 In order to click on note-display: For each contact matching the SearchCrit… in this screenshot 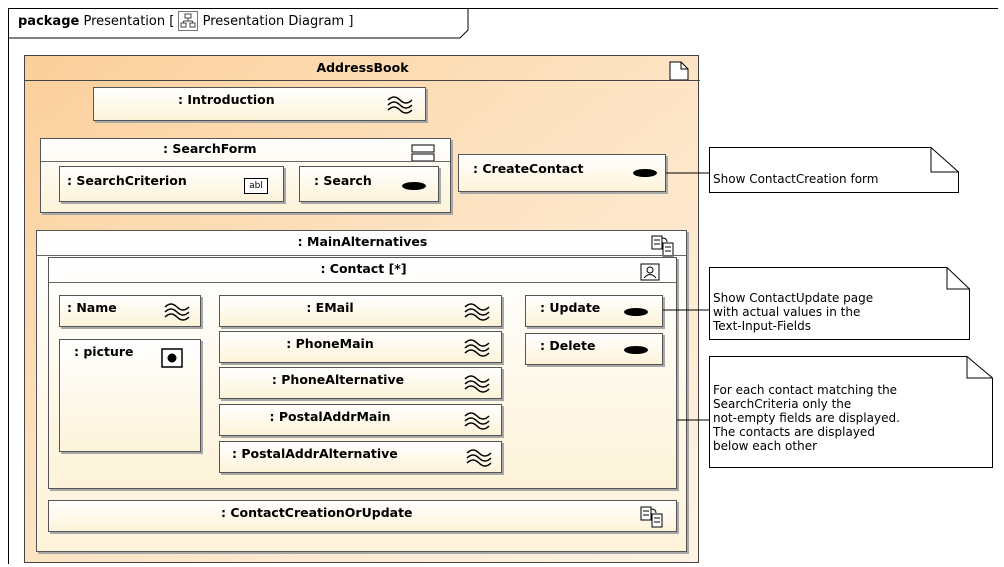, I will do `click(851, 412)`.